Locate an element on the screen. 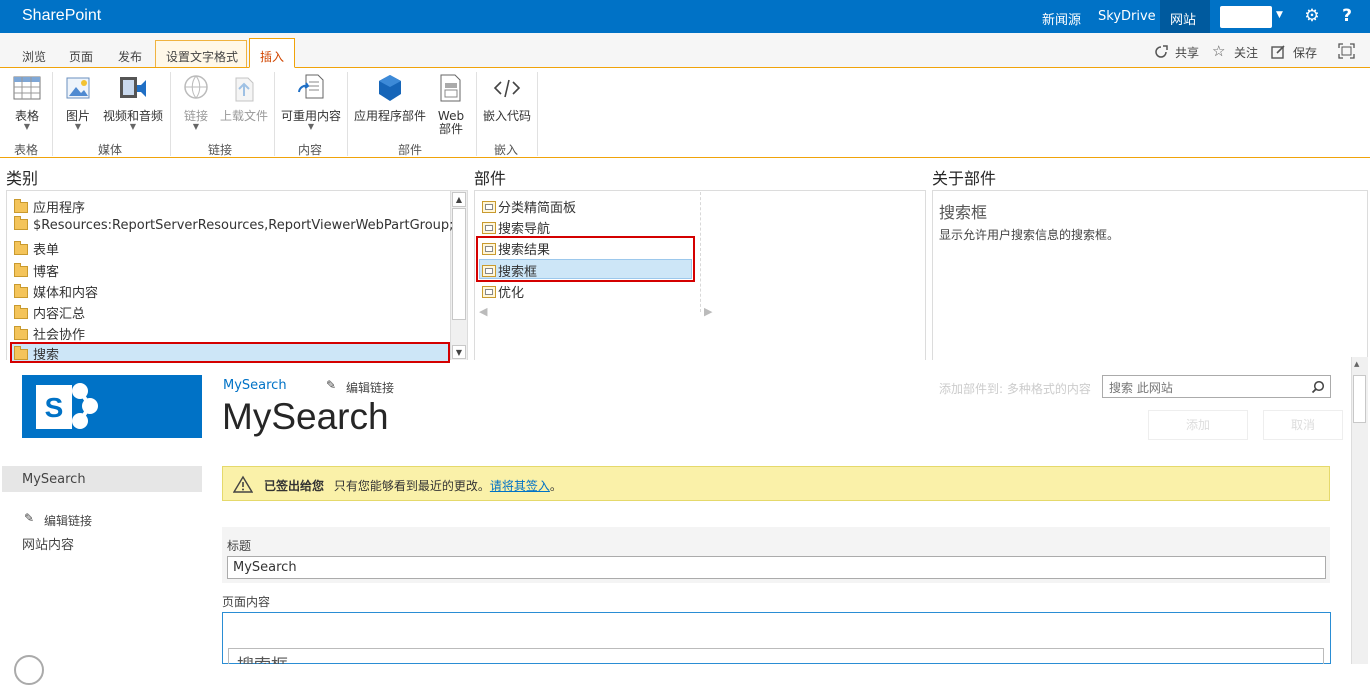  add-part-to-label: 添加部件到: 多种格式的内容 is located at coordinates (1015, 389).